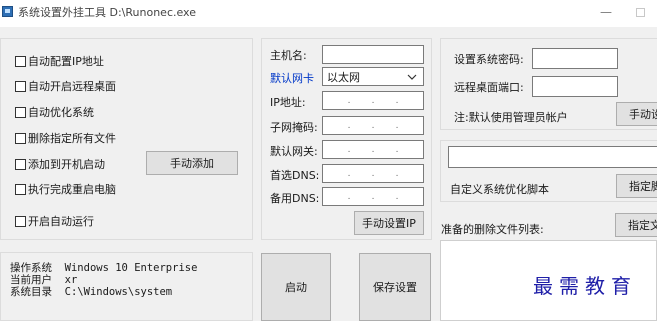 Image resolution: width=657 pixels, height=321 pixels. Describe the element at coordinates (373, 76) in the screenshot. I see `nic-select: 以太网` at that location.